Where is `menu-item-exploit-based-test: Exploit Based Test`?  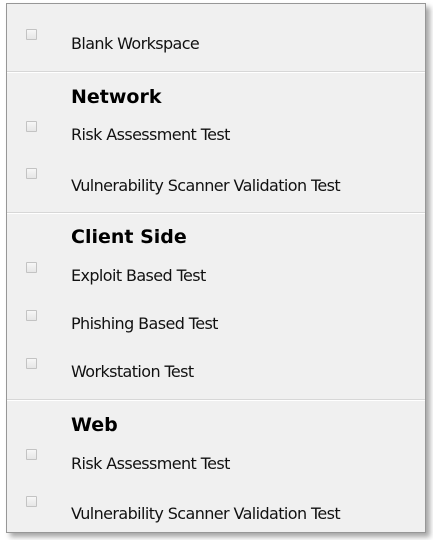
menu-item-exploit-based-test: Exploit Based Test is located at coordinates (216, 278).